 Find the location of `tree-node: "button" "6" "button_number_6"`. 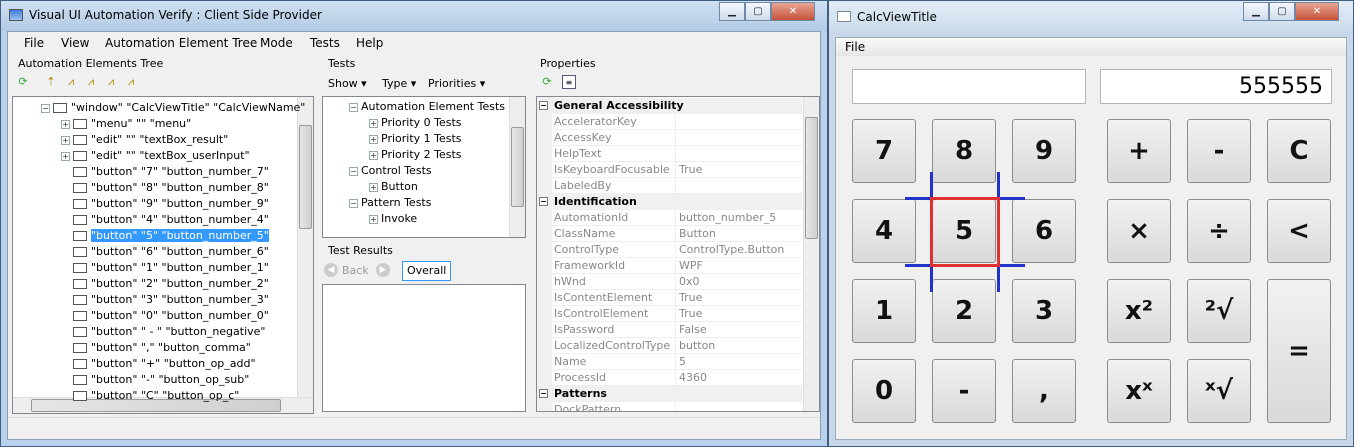

tree-node: "button" "6" "button_number_6" is located at coordinates (165, 252).